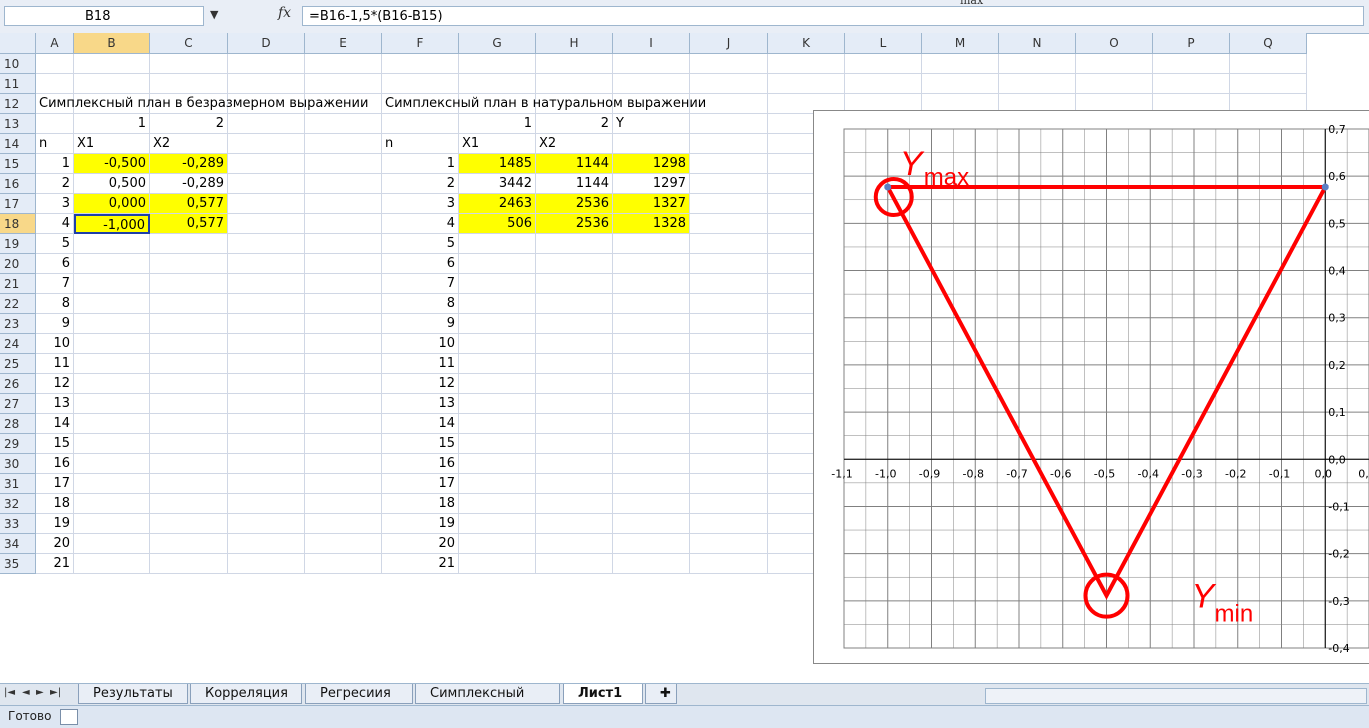 Image resolution: width=1369 pixels, height=728 pixels. What do you see at coordinates (497, 464) in the screenshot?
I see `cell-G30` at bounding box center [497, 464].